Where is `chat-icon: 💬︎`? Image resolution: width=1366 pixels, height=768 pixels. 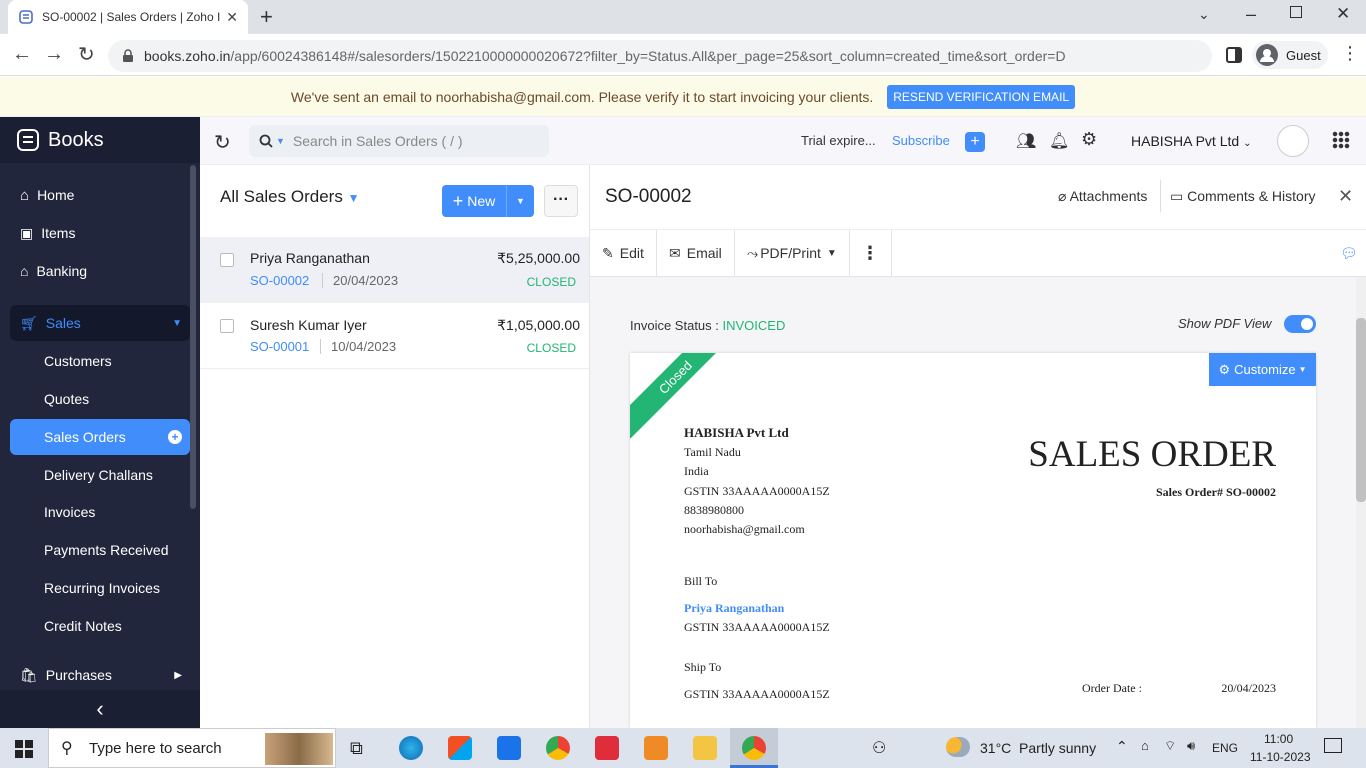
chat-icon: 💬︎ is located at coordinates (1349, 253).